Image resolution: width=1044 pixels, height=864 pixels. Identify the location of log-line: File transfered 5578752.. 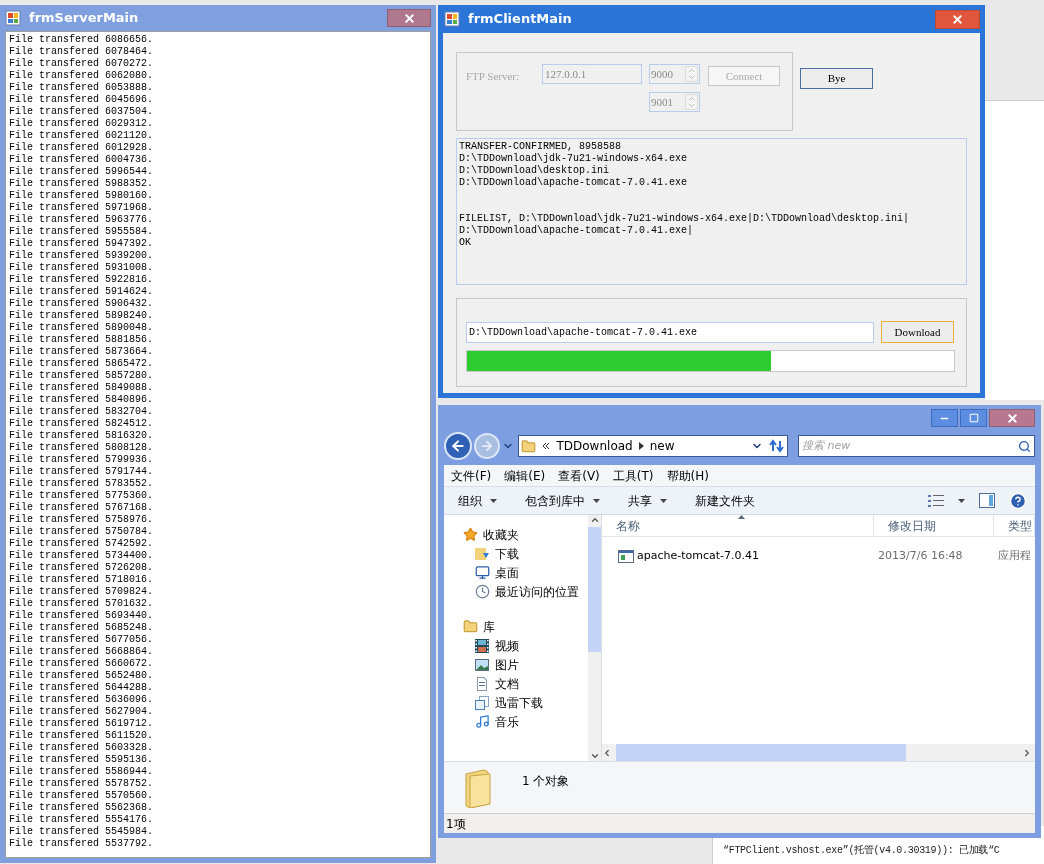
(81, 784).